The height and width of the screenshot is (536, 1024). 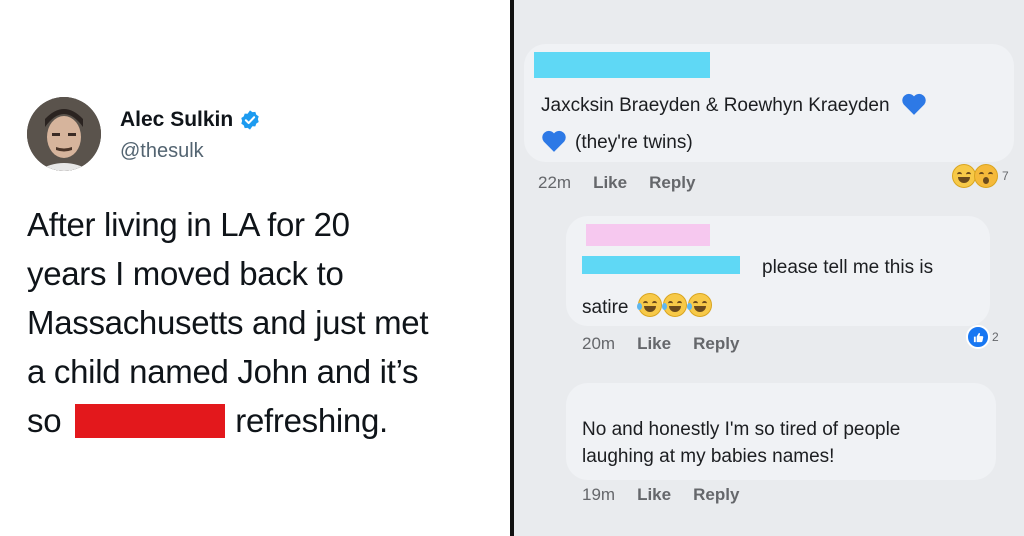 What do you see at coordinates (176, 120) in the screenshot?
I see `display-name-text: Alec Sulkin` at bounding box center [176, 120].